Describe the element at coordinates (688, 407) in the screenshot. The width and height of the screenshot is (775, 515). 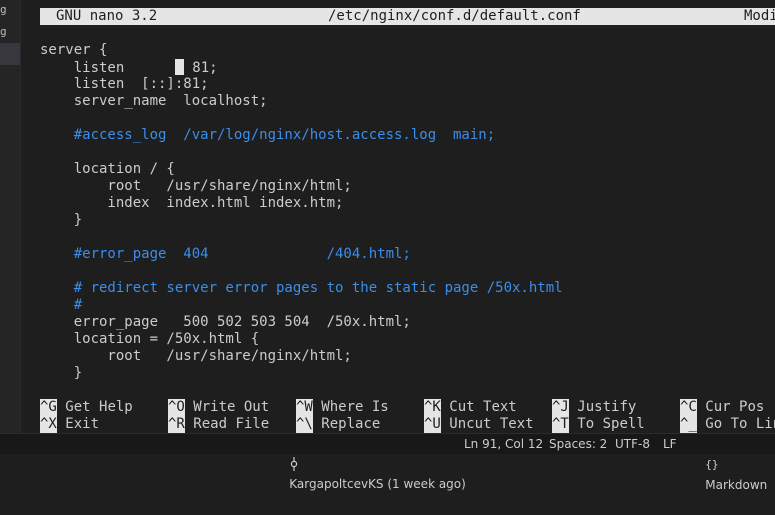
I see `shortcut-key: ^C` at that location.